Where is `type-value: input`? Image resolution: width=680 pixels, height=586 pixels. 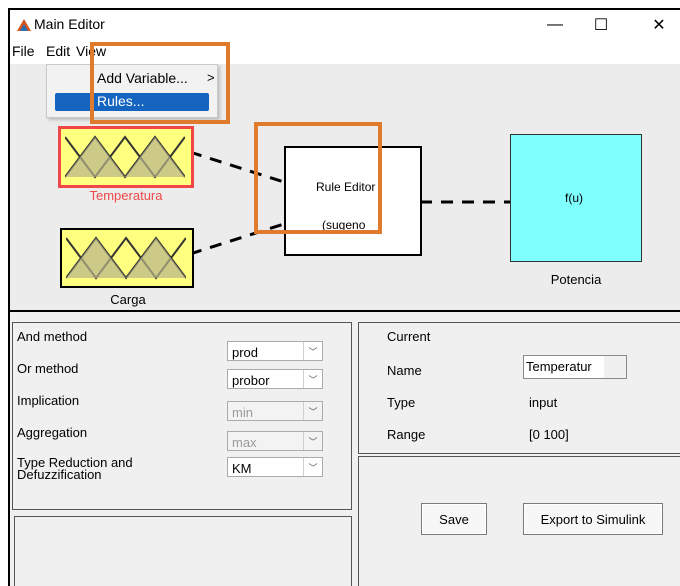 type-value: input is located at coordinates (543, 402).